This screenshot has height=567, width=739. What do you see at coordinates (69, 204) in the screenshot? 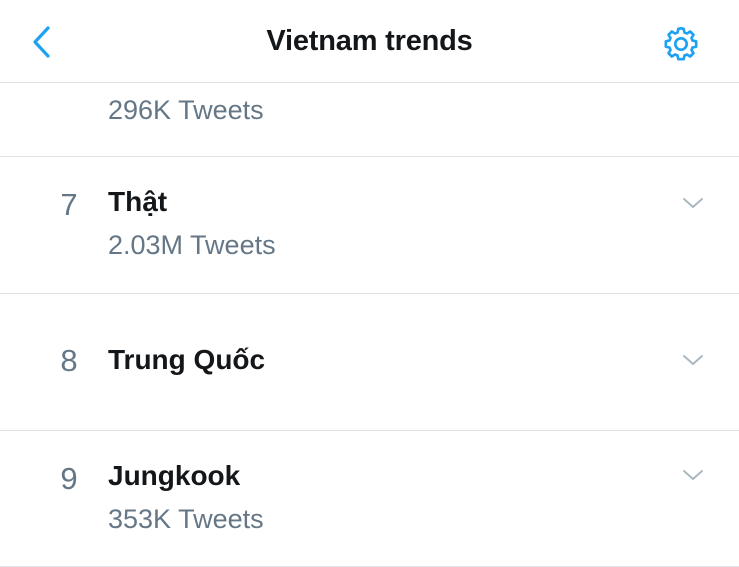
I see `trend-rank: 7` at bounding box center [69, 204].